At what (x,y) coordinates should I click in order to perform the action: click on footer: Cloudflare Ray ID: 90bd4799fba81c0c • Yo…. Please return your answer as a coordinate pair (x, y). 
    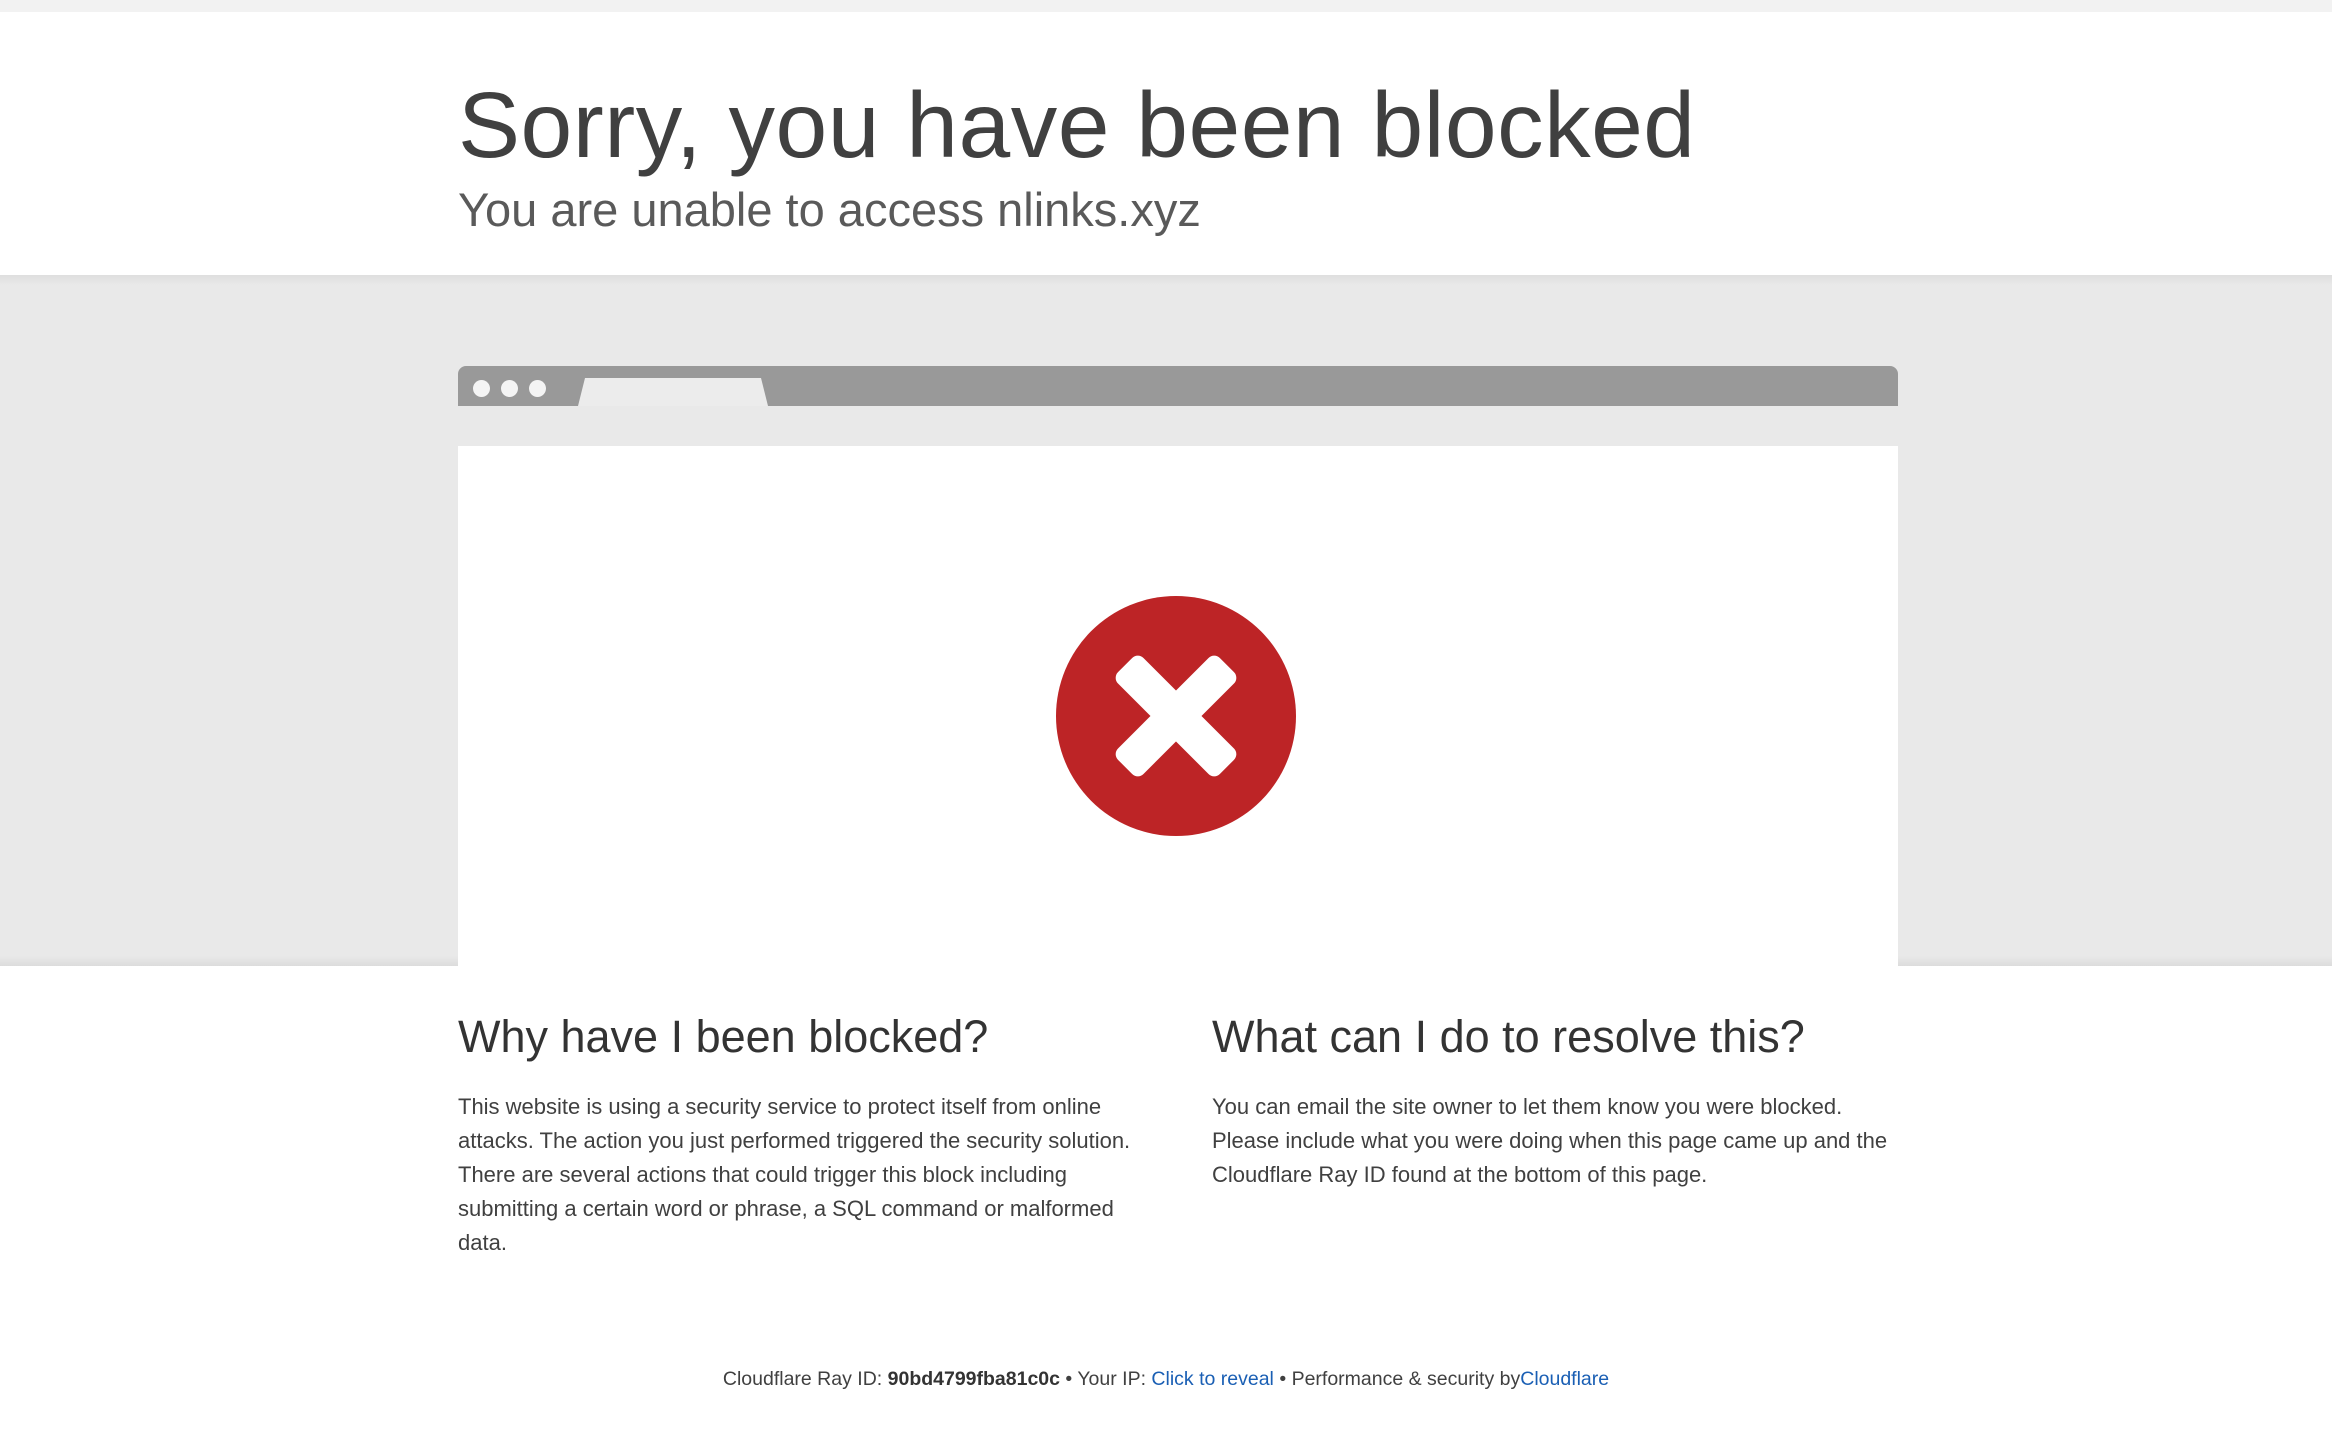
    Looking at the image, I should click on (1166, 1379).